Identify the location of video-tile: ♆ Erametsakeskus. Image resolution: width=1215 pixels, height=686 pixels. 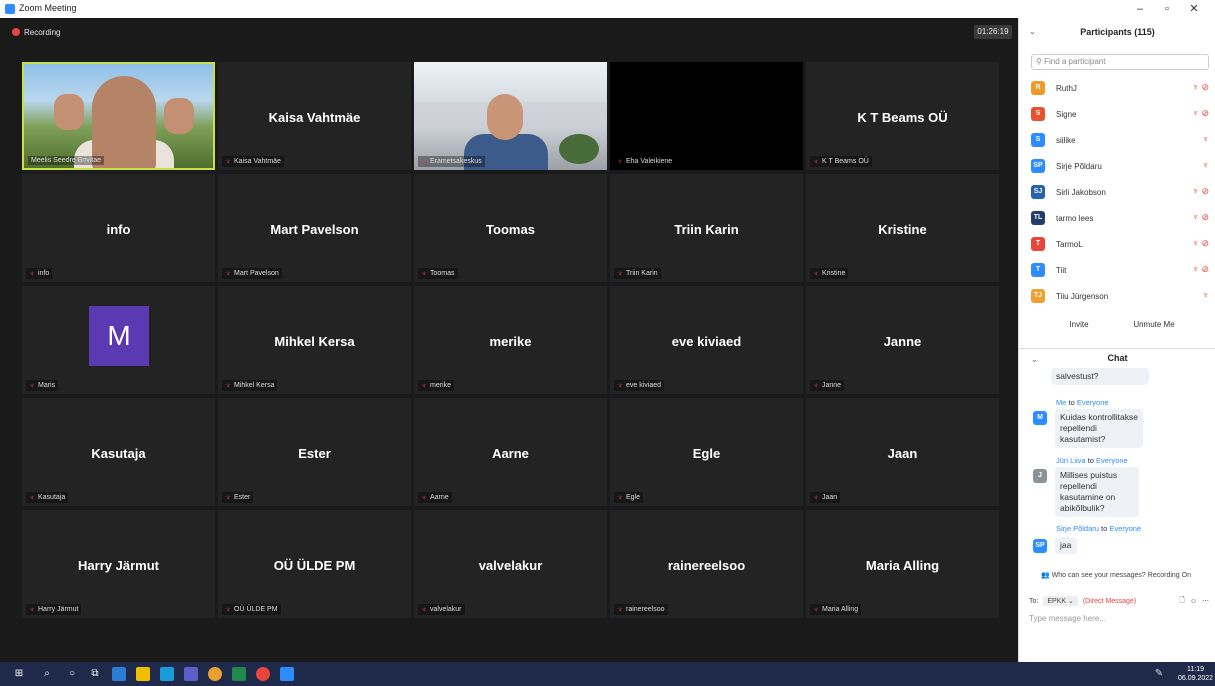
(510, 116).